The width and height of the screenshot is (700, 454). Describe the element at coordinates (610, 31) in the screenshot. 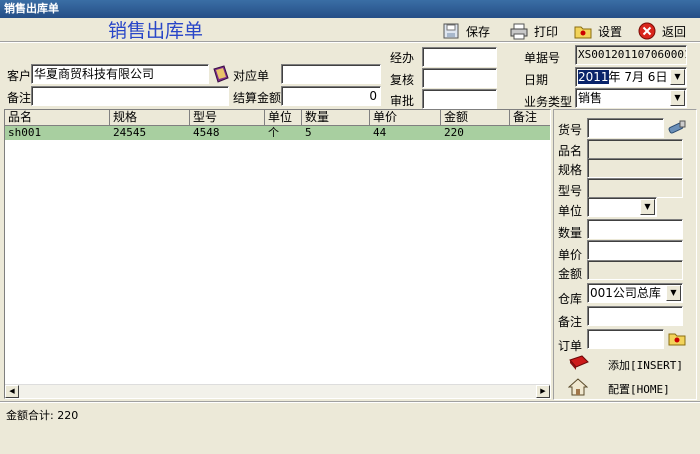

I see `settings-label: 设置` at that location.